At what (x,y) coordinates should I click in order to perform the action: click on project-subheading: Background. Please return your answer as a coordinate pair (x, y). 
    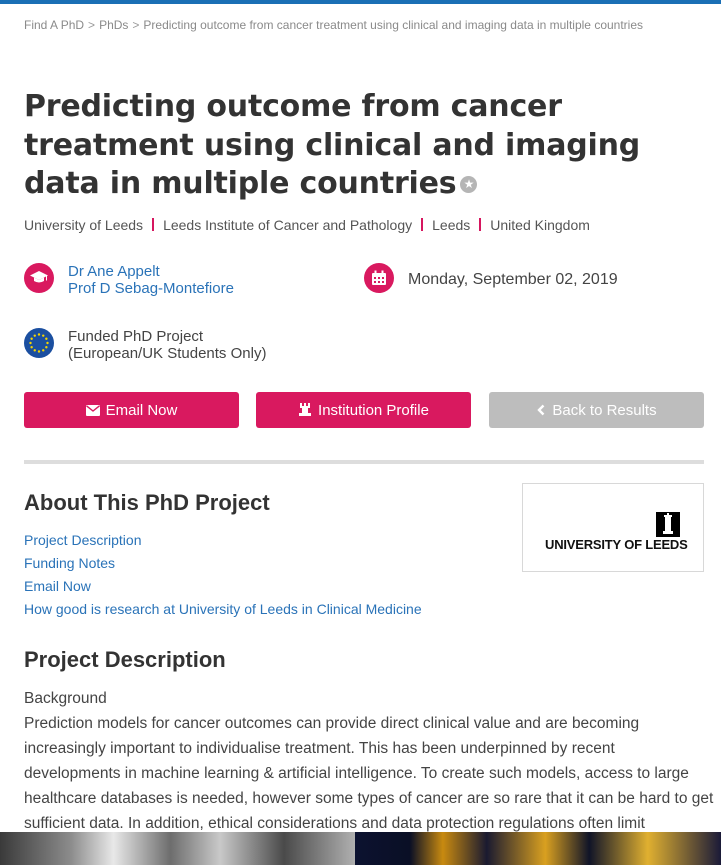
    Looking at the image, I should click on (65, 698).